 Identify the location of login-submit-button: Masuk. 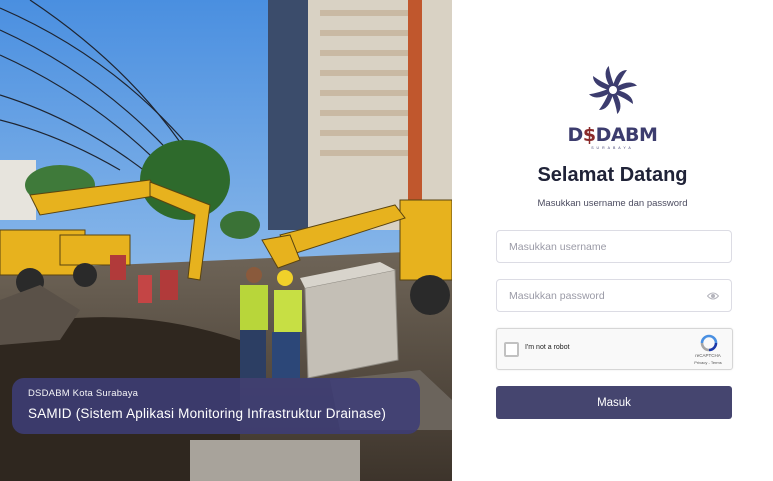
(614, 402).